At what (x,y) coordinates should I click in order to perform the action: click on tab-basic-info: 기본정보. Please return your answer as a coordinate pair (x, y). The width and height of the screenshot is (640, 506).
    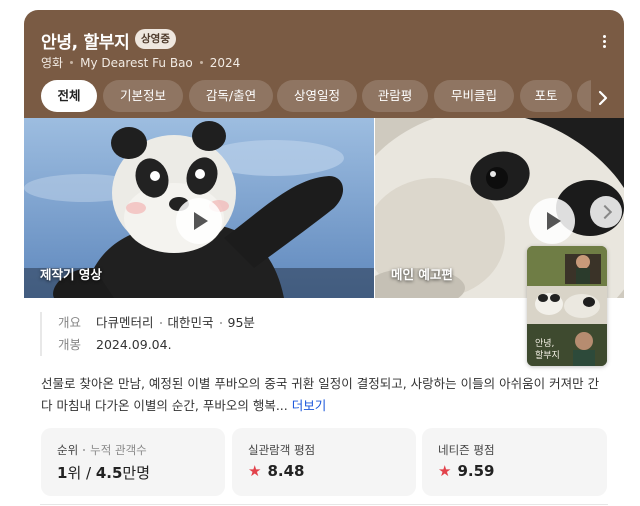
    Looking at the image, I should click on (143, 96).